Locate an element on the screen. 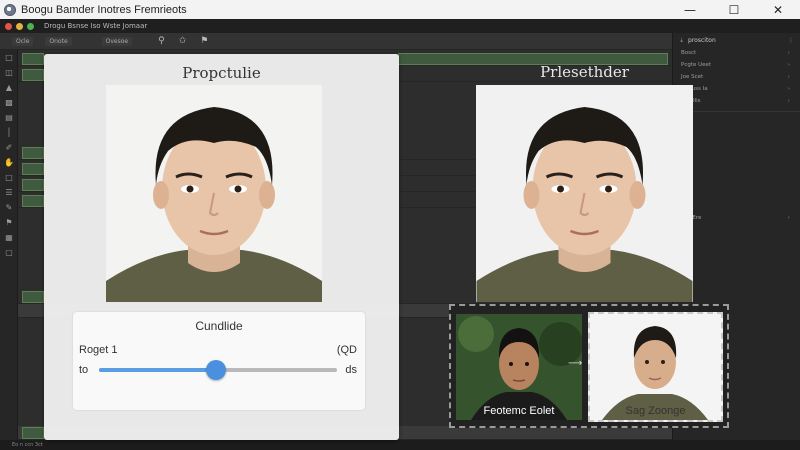 Image resolution: width=800 pixels, height=450 pixels. panel-menu-icon: ⋮ is located at coordinates (791, 40).